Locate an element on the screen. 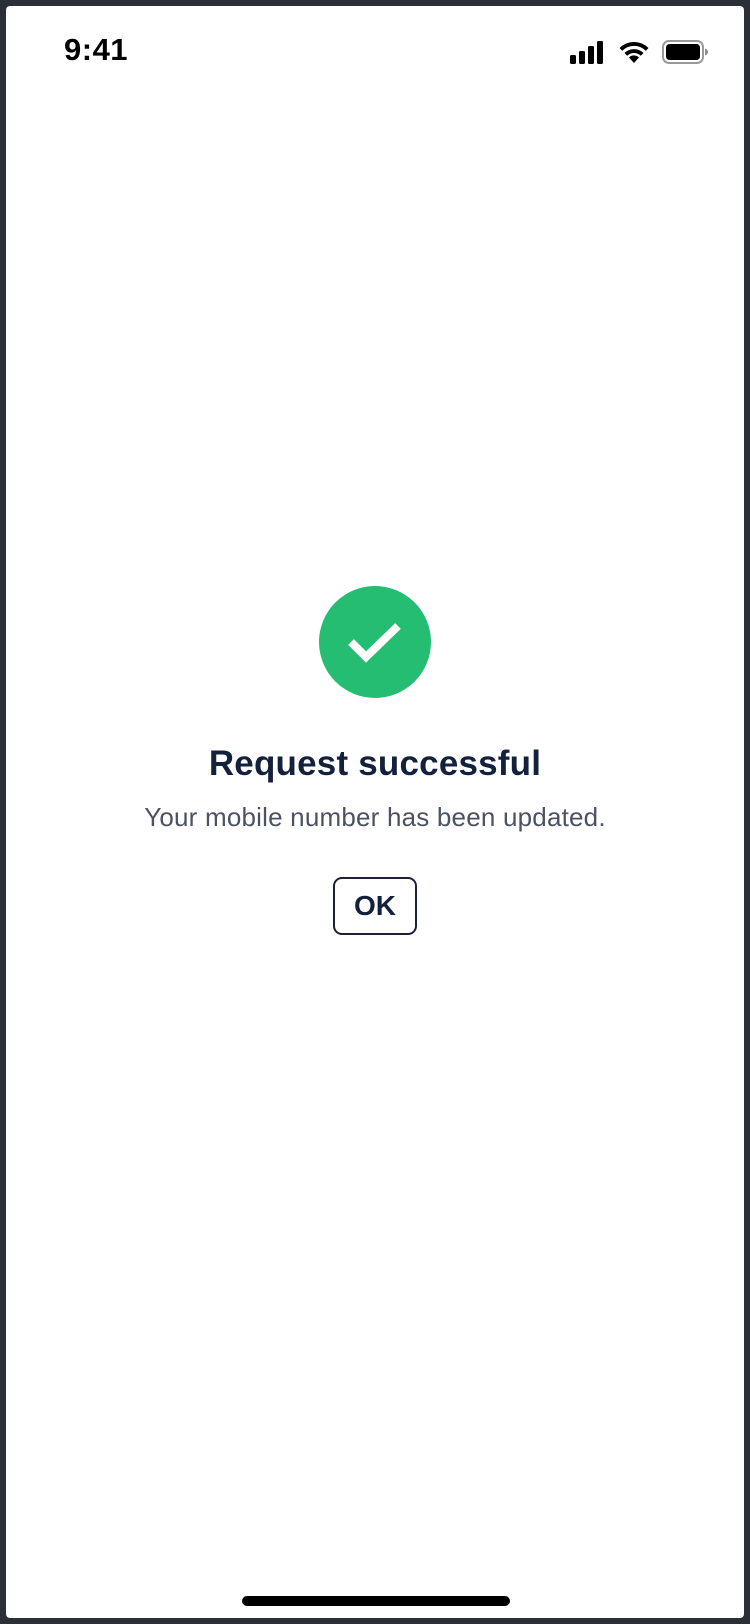  status-bar: 9:41 is located at coordinates (375, 48).